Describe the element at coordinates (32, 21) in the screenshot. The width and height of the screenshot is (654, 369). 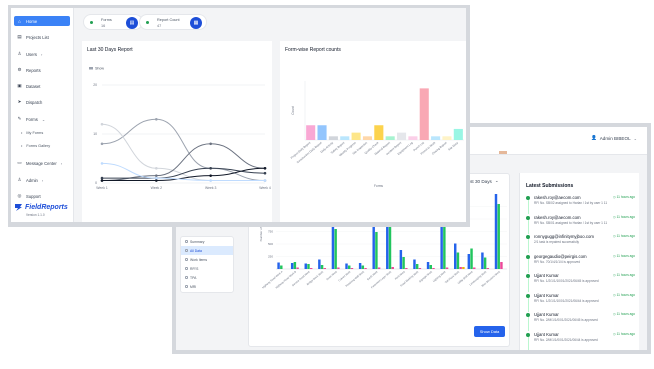
I see `sidebar-item-label: Home` at that location.